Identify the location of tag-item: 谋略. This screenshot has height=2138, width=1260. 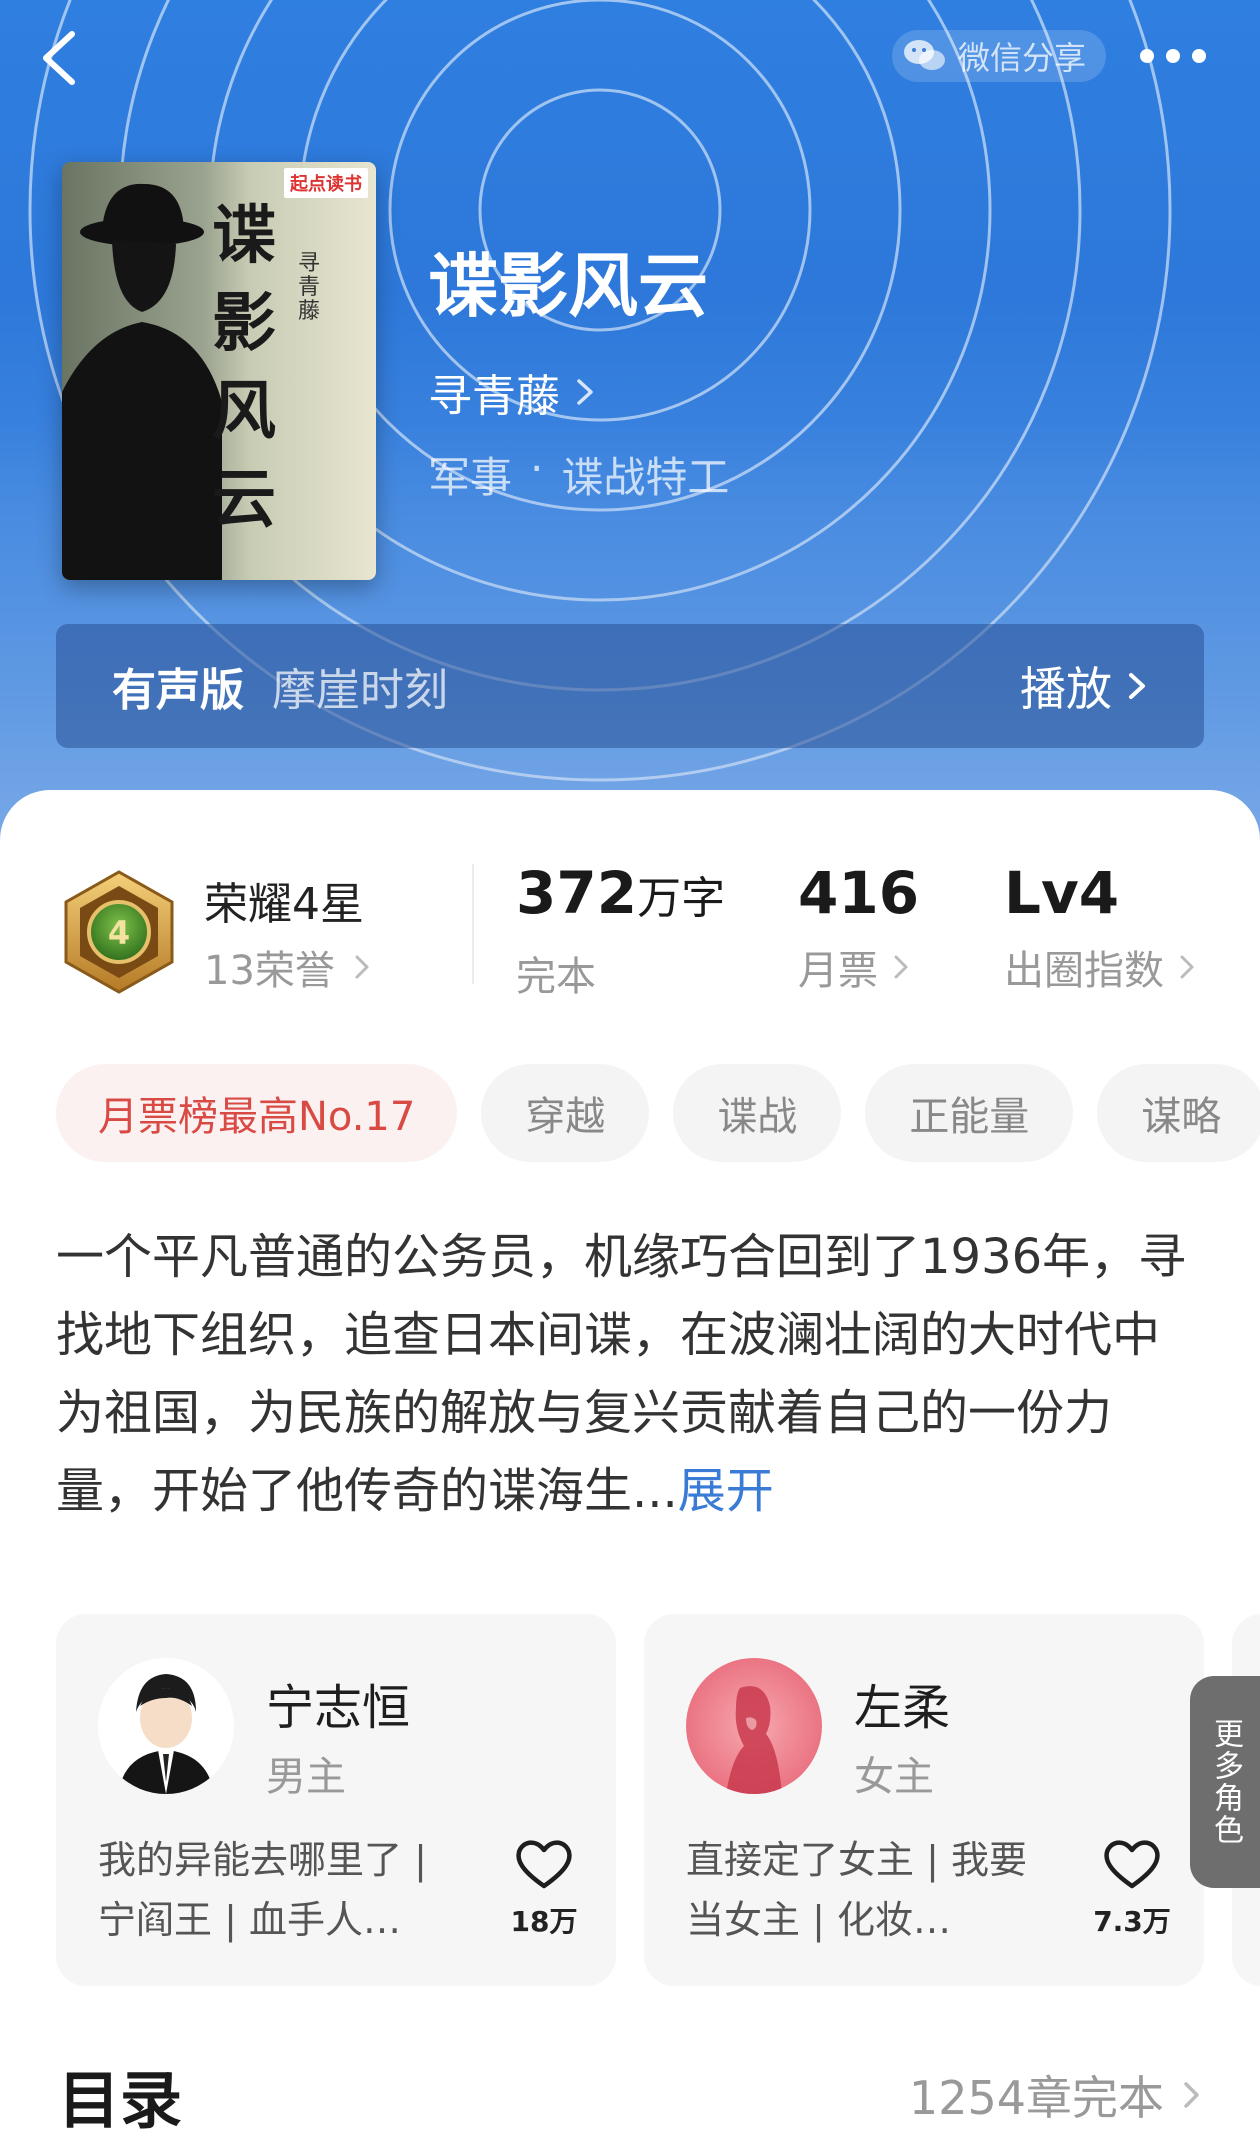
(1178, 1113).